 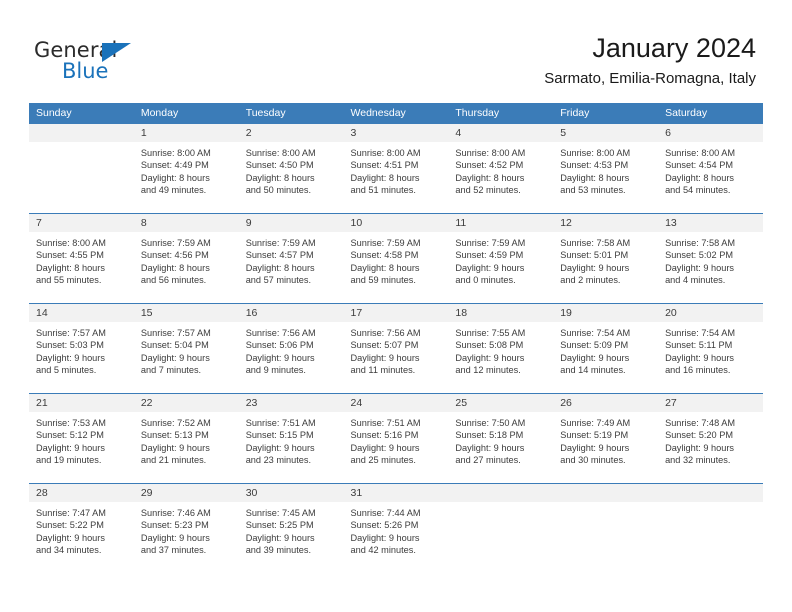 What do you see at coordinates (280, 243) in the screenshot?
I see `sunrise-text: Sunrise: 7:59 AM` at bounding box center [280, 243].